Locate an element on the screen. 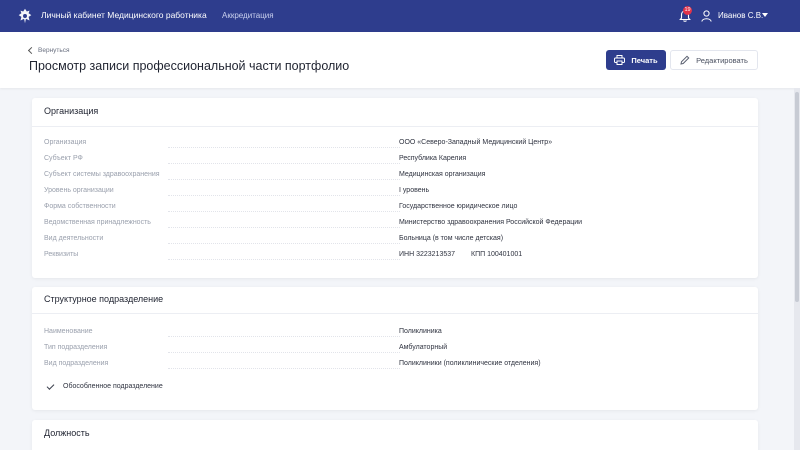 The width and height of the screenshot is (800, 450). field-value: Амбулаторный is located at coordinates (423, 347).